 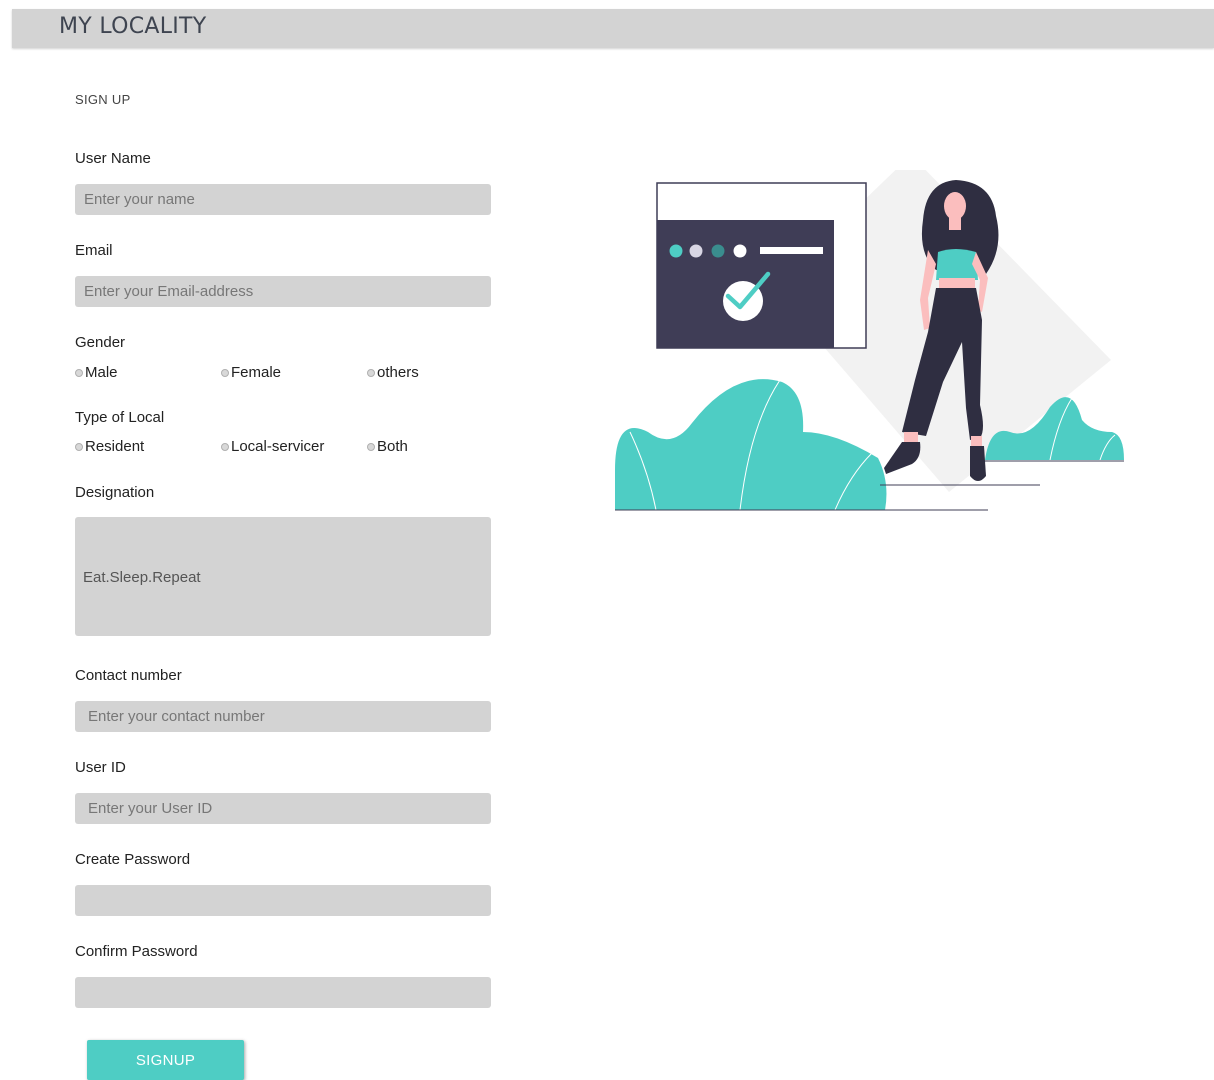 What do you see at coordinates (136, 951) in the screenshot?
I see `confirm-password-label: Confirm Password` at bounding box center [136, 951].